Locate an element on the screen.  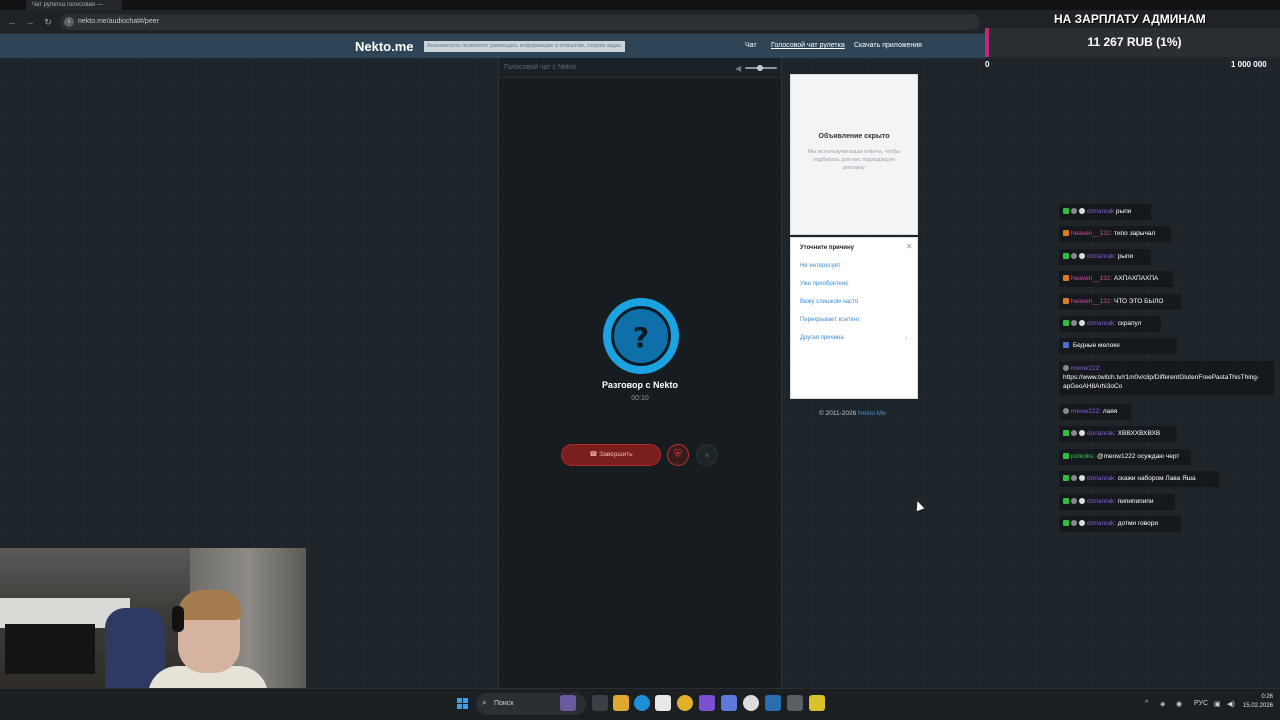
webcam-headset is located at coordinates (178, 619).